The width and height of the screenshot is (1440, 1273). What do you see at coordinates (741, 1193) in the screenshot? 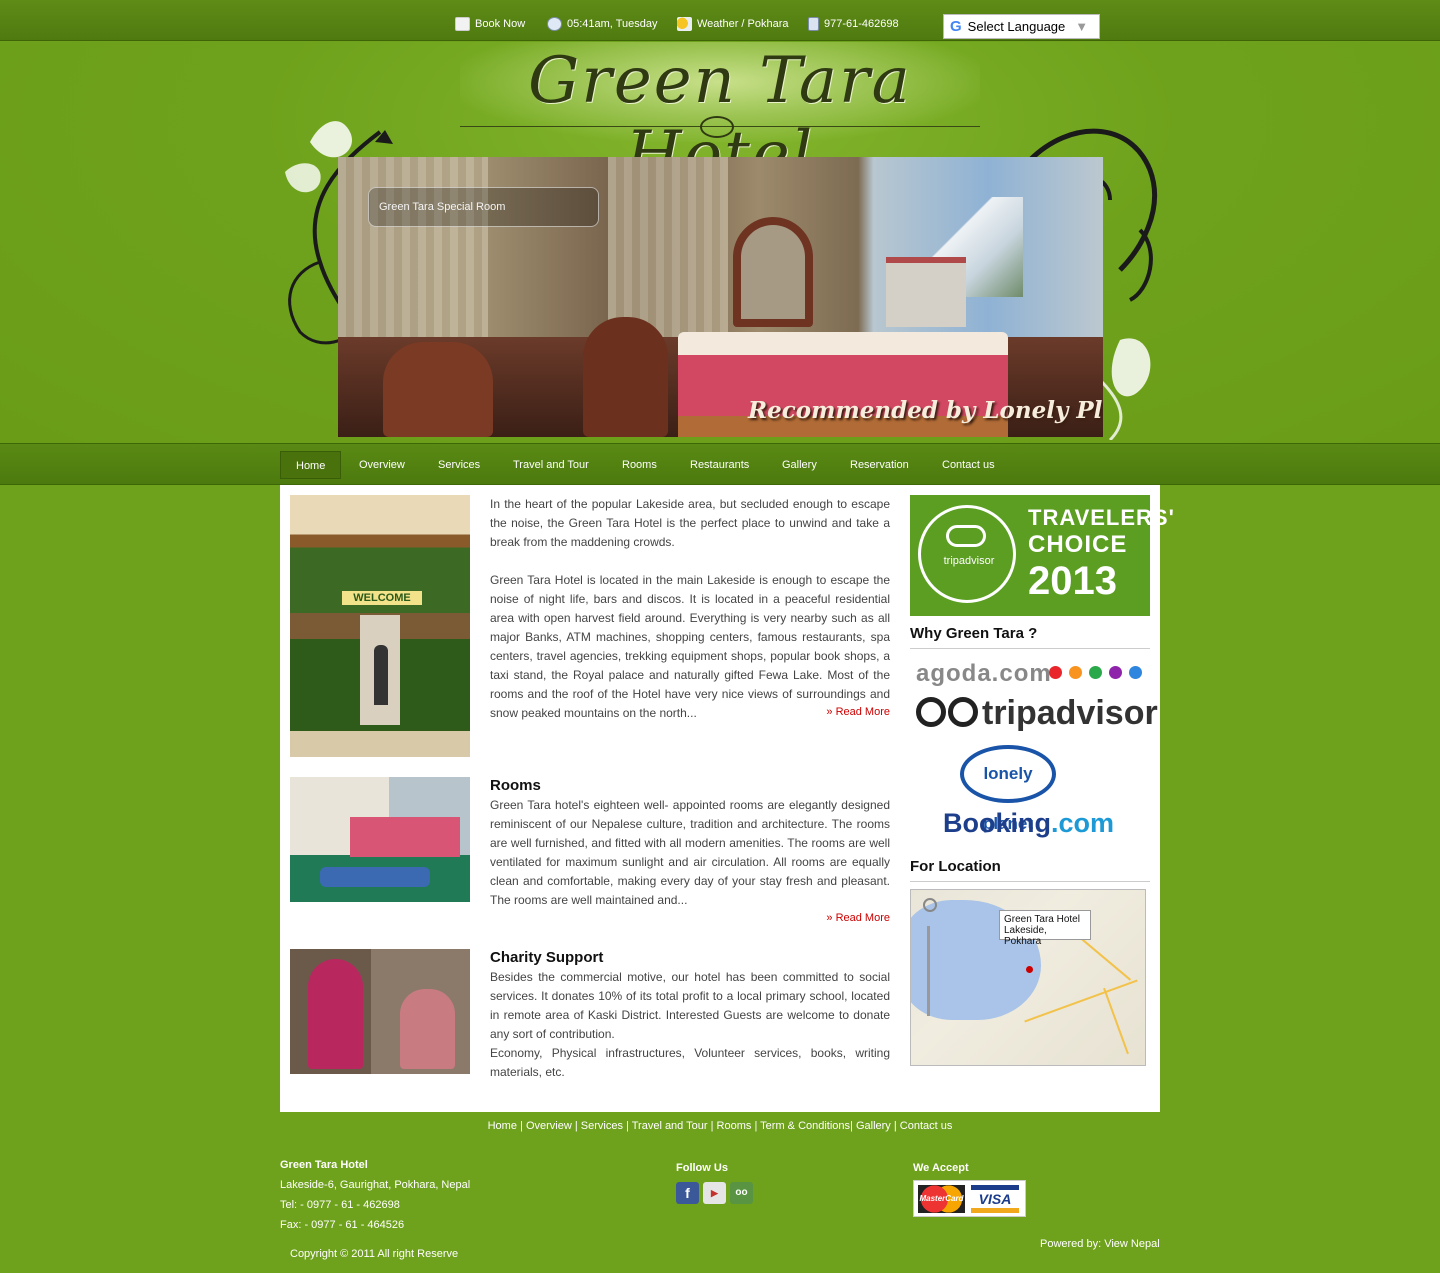
I see `tripadvisor-icon: oo` at bounding box center [741, 1193].